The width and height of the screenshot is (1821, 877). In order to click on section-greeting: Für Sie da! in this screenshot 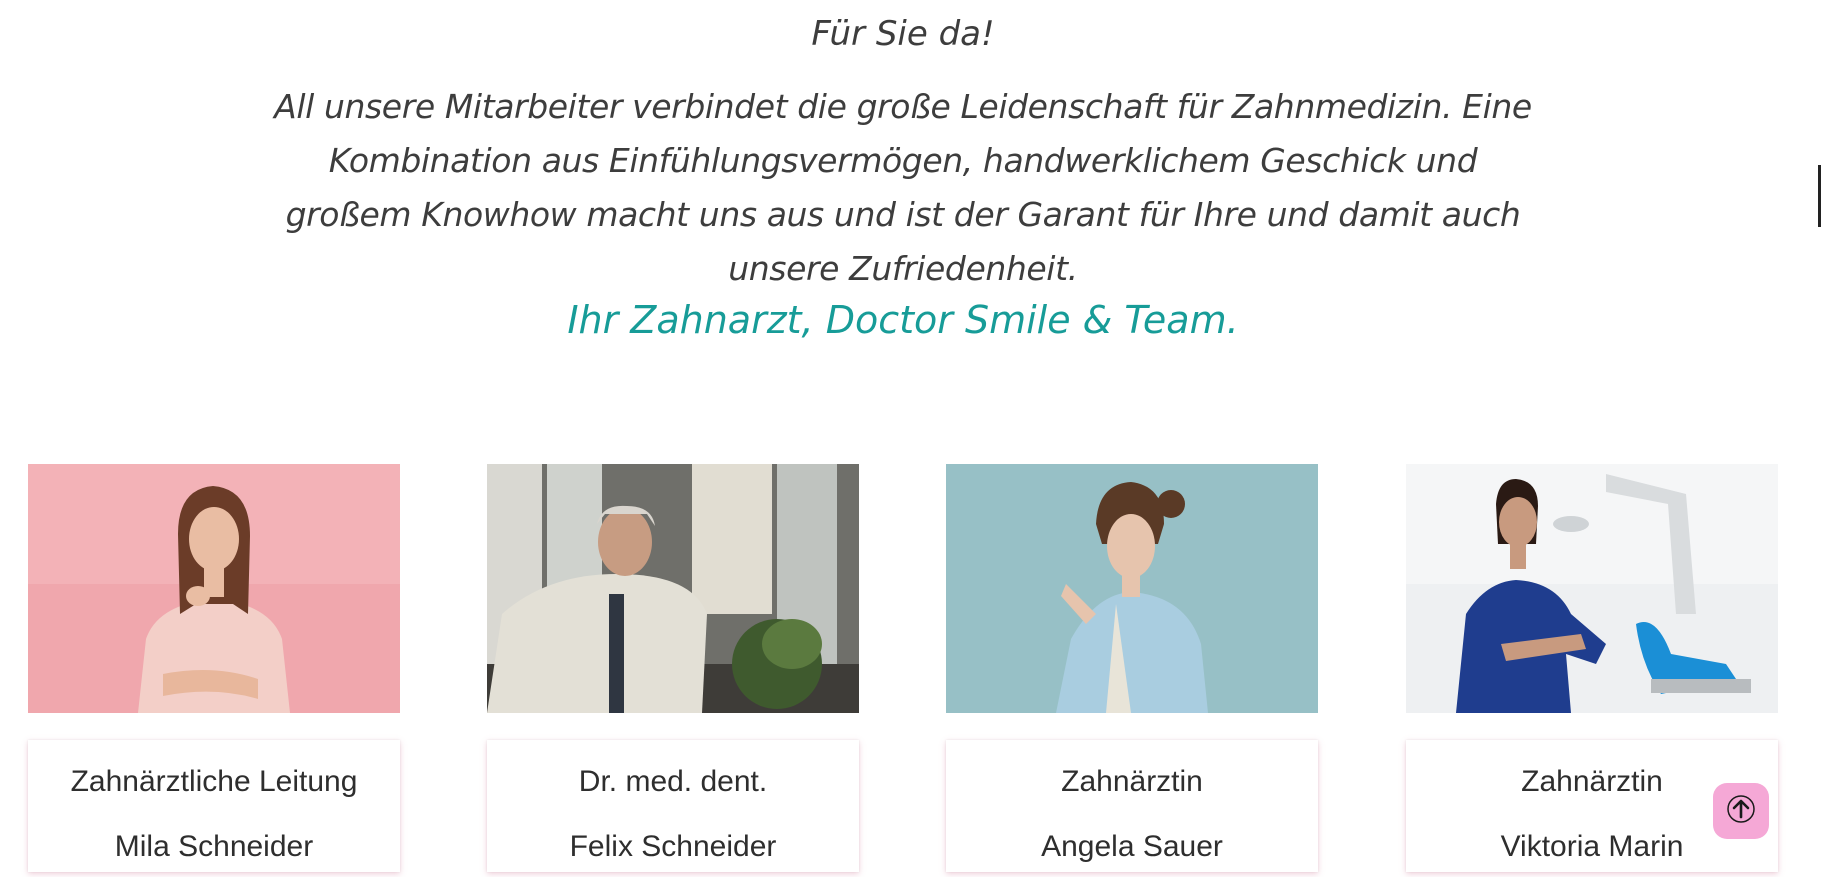, I will do `click(903, 34)`.